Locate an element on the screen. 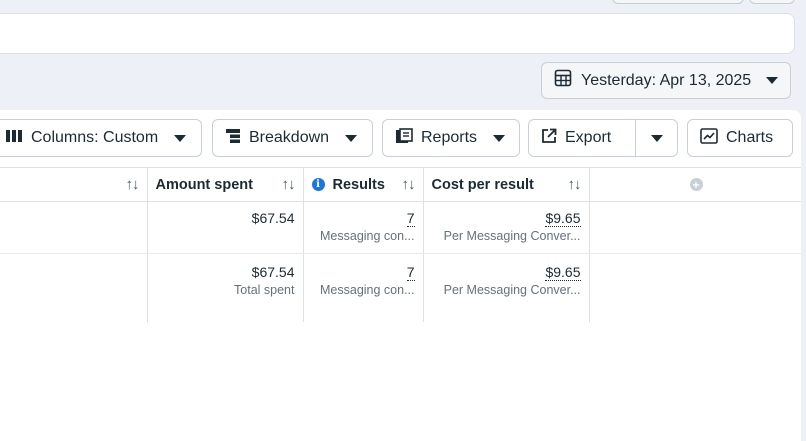 This screenshot has width=806, height=441. export-button: Export is located at coordinates (582, 138).